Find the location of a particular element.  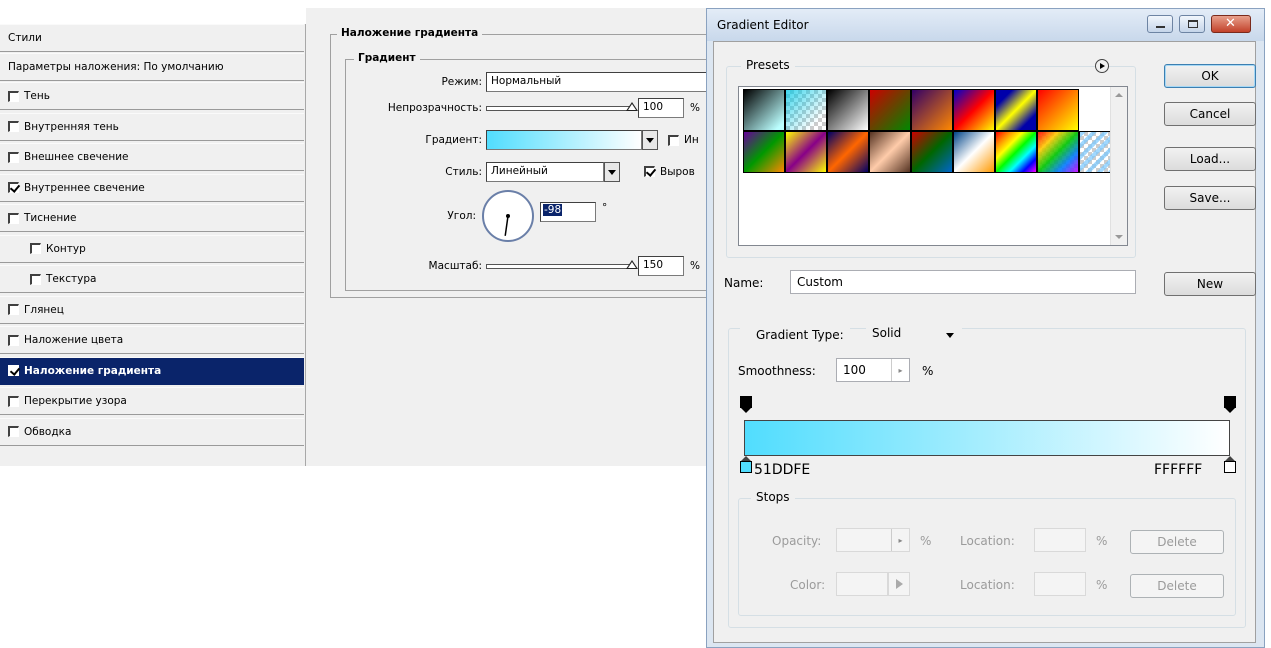

preset-blue-yellow-blue is located at coordinates (1016, 110).